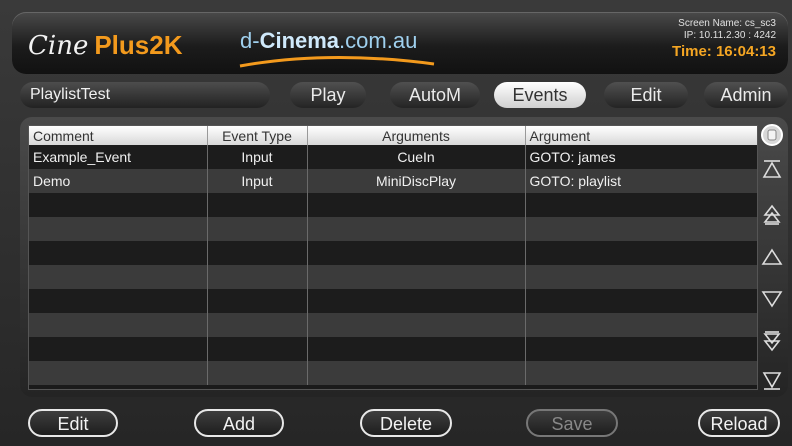 Image resolution: width=792 pixels, height=446 pixels. Describe the element at coordinates (257, 135) in the screenshot. I see `column-header-event-type: Event Type` at that location.